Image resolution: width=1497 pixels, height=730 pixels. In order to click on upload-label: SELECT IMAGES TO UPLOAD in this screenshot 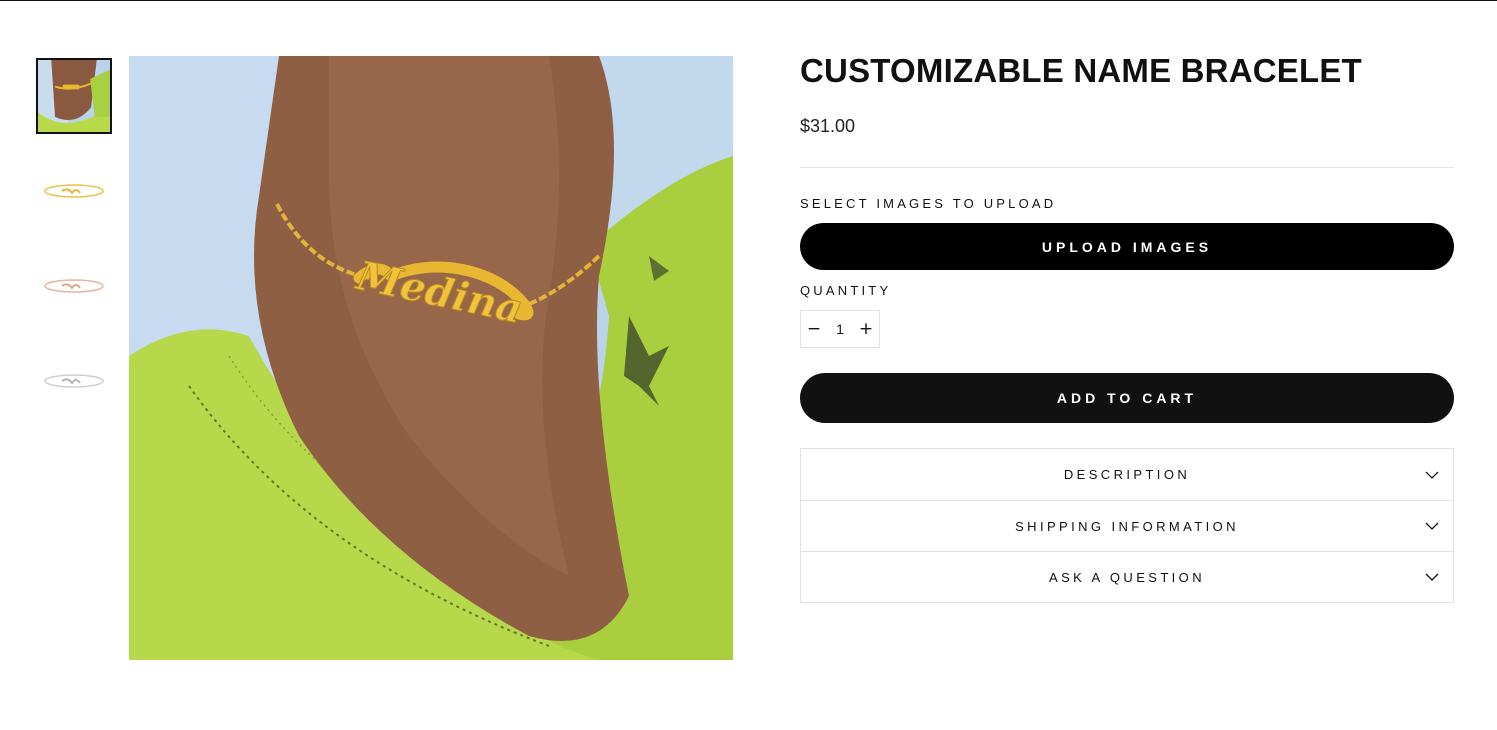, I will do `click(928, 203)`.